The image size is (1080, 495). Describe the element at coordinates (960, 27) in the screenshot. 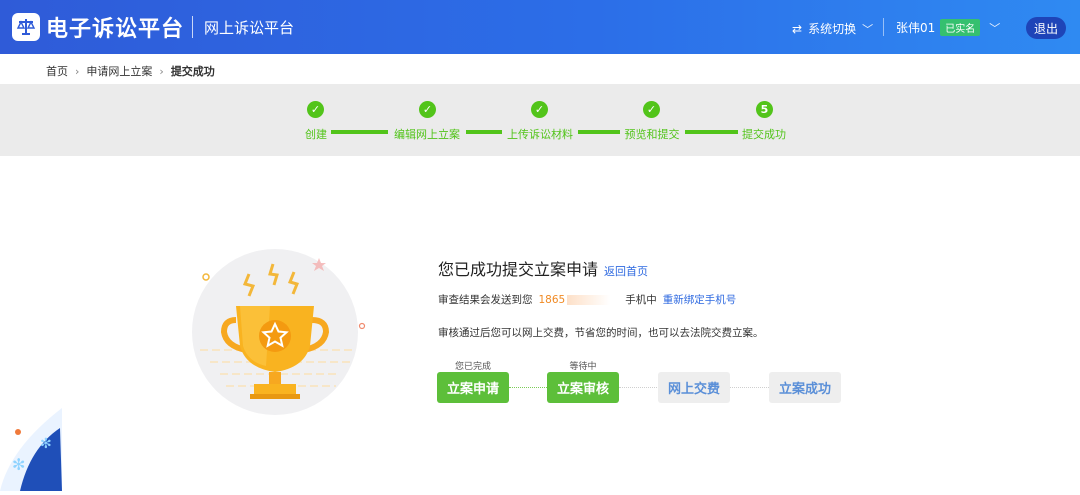

I see `verified-badge: 已实名` at that location.